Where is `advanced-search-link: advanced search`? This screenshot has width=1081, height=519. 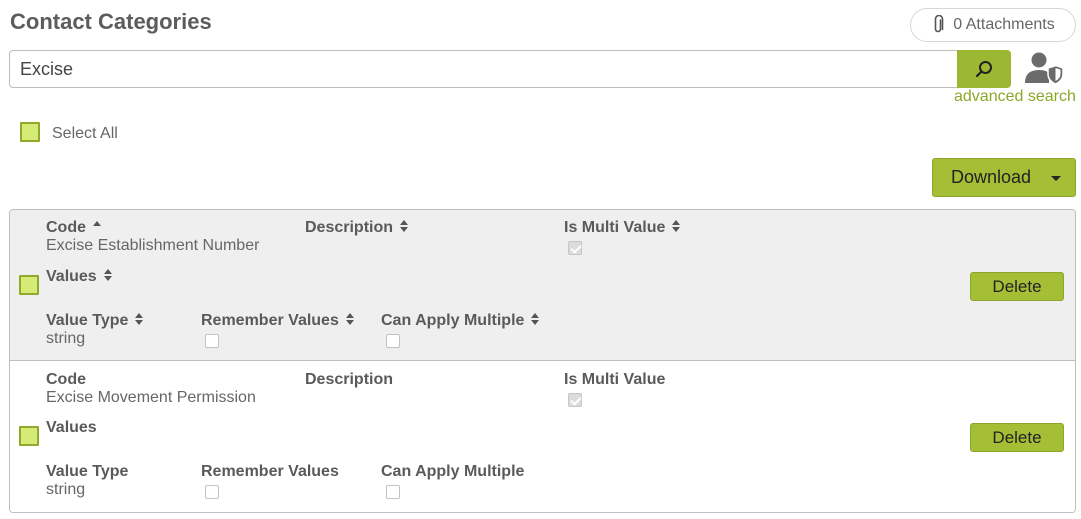 advanced-search-link: advanced search is located at coordinates (1015, 97).